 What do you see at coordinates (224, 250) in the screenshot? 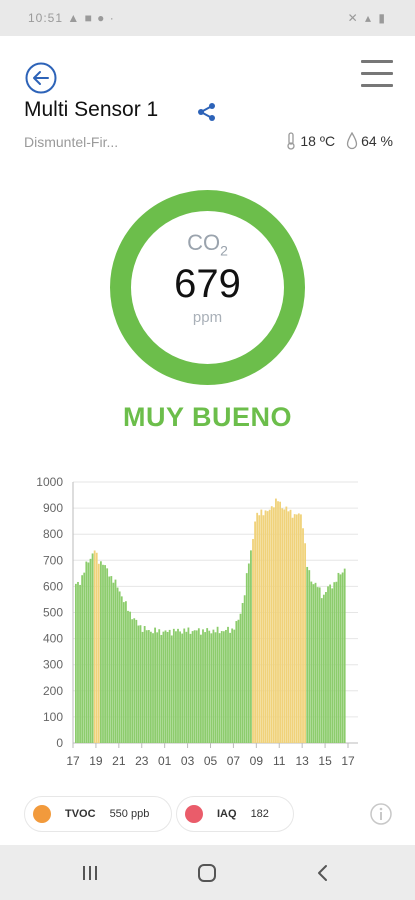
I see `gauge-label-sub: 2` at bounding box center [224, 250].